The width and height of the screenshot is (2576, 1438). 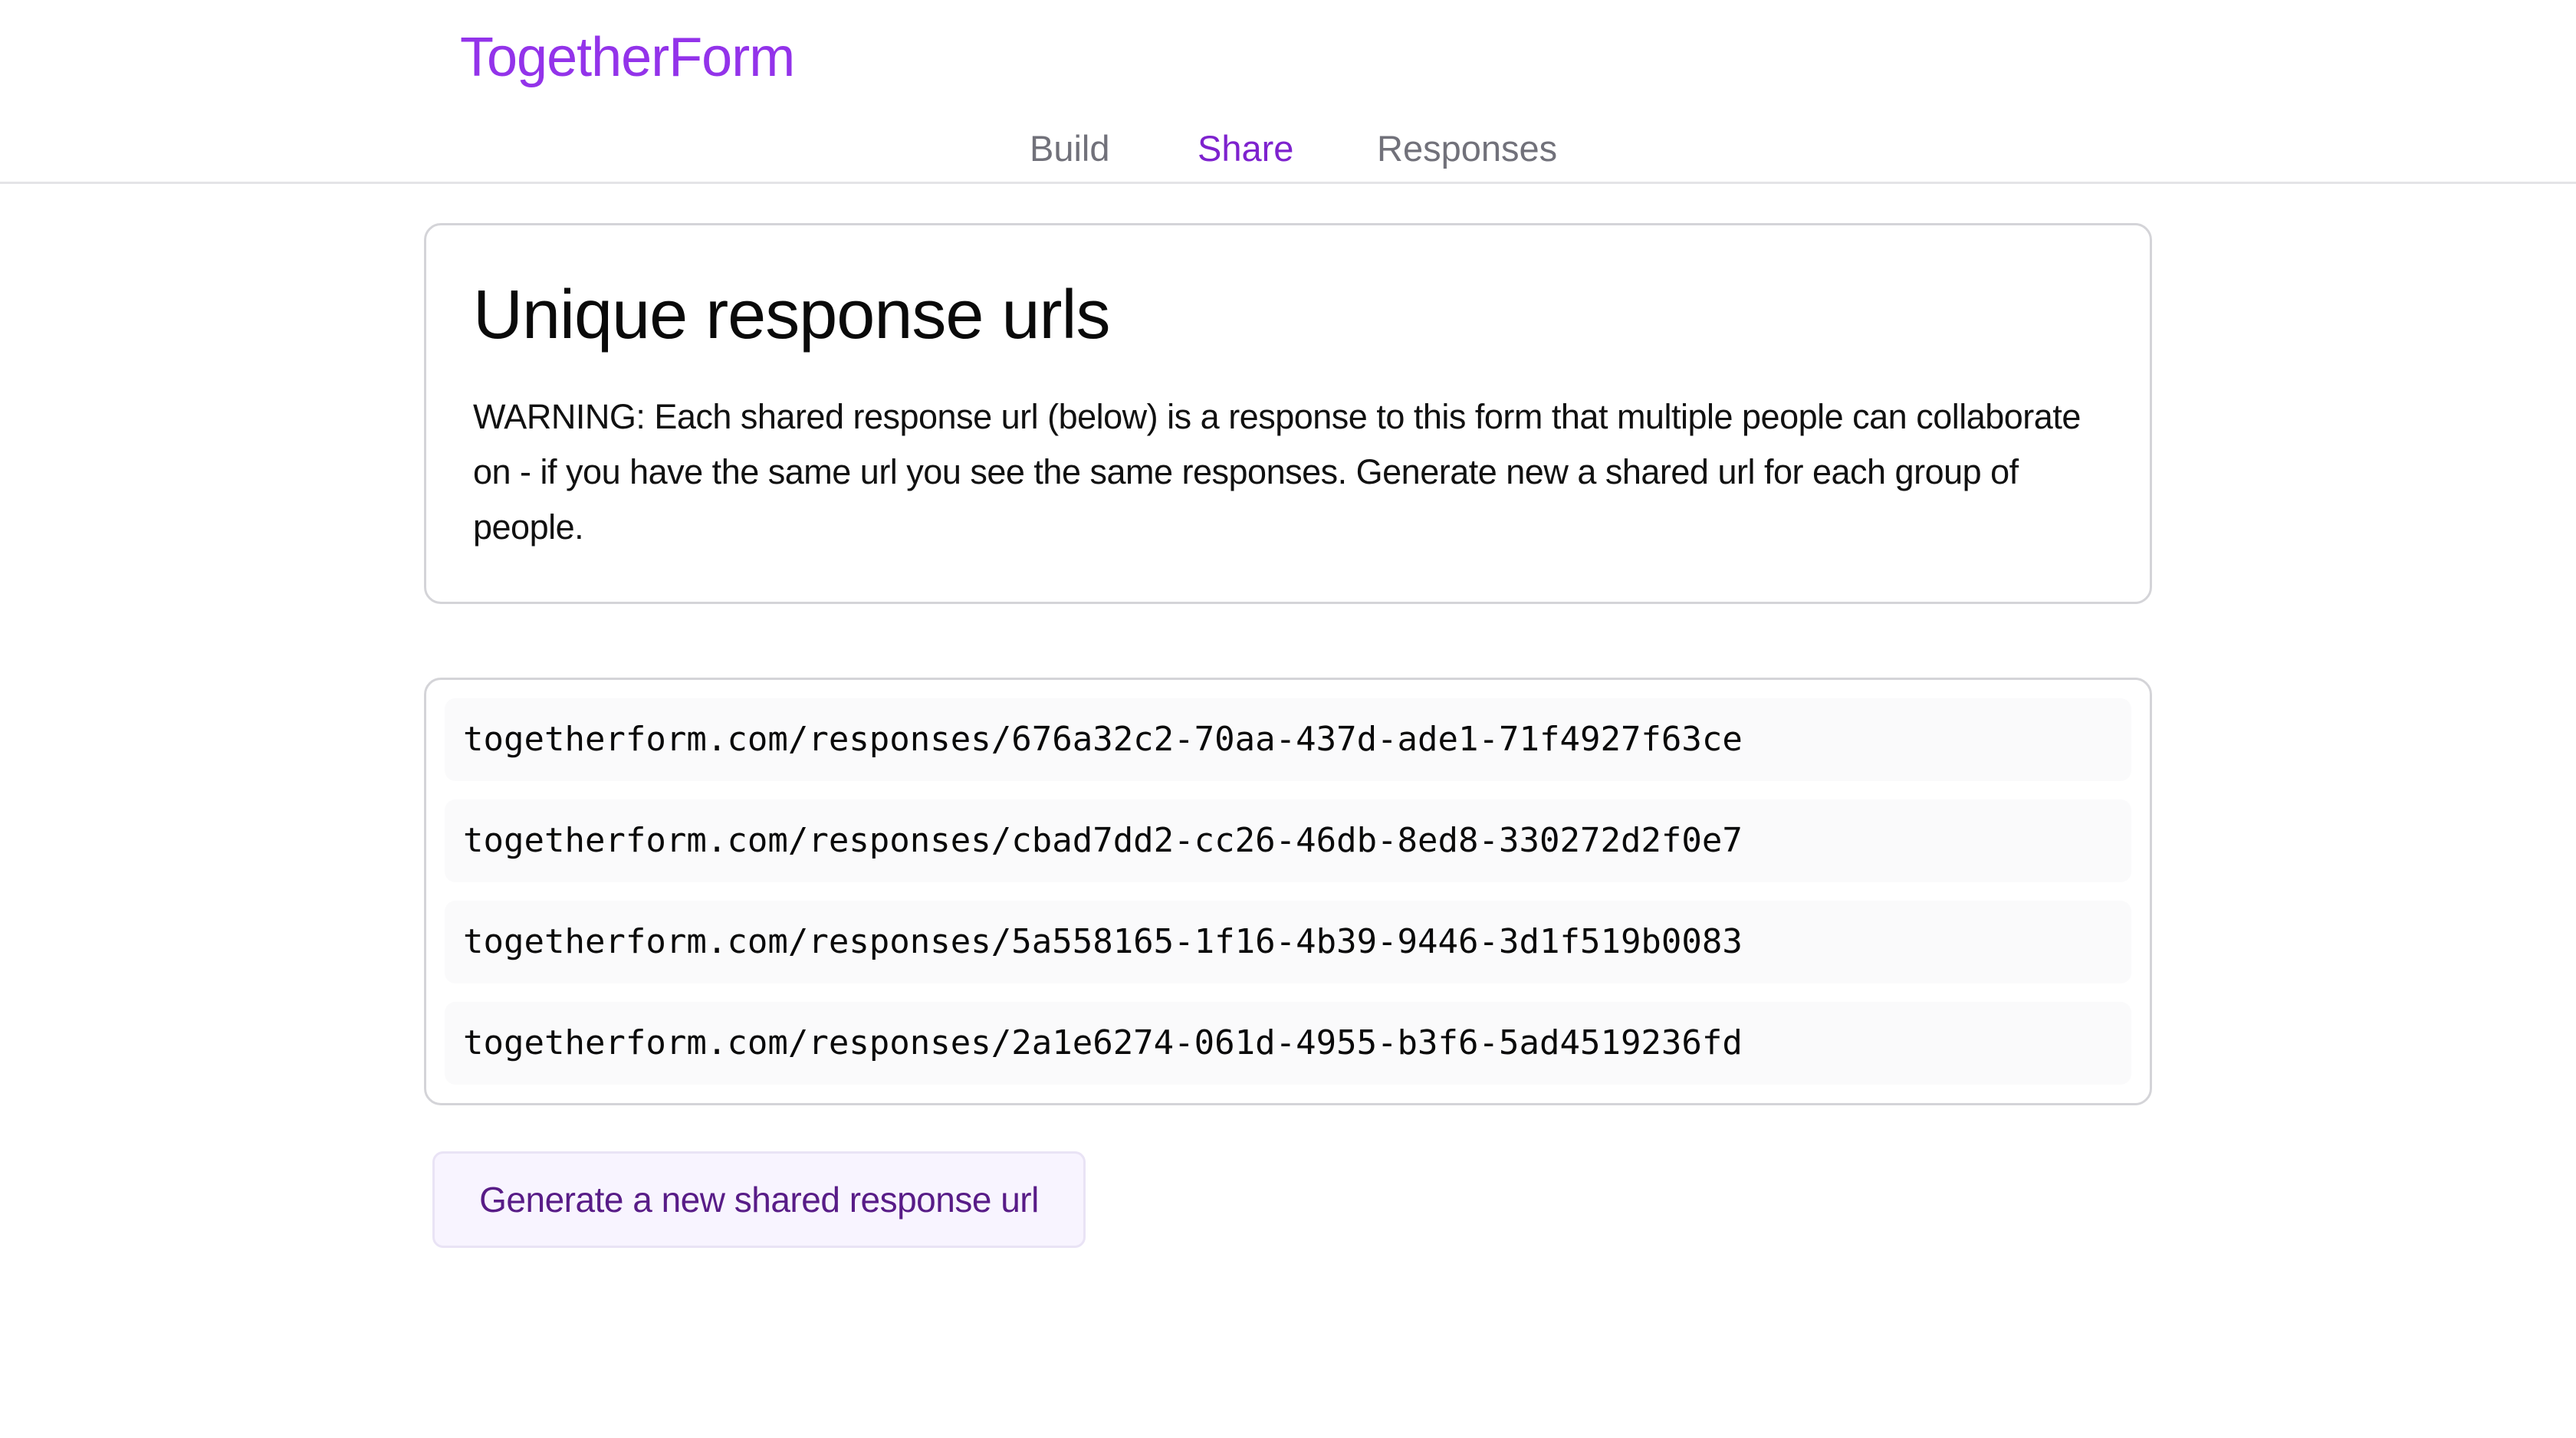 What do you see at coordinates (1070, 148) in the screenshot?
I see `tab-build: Build` at bounding box center [1070, 148].